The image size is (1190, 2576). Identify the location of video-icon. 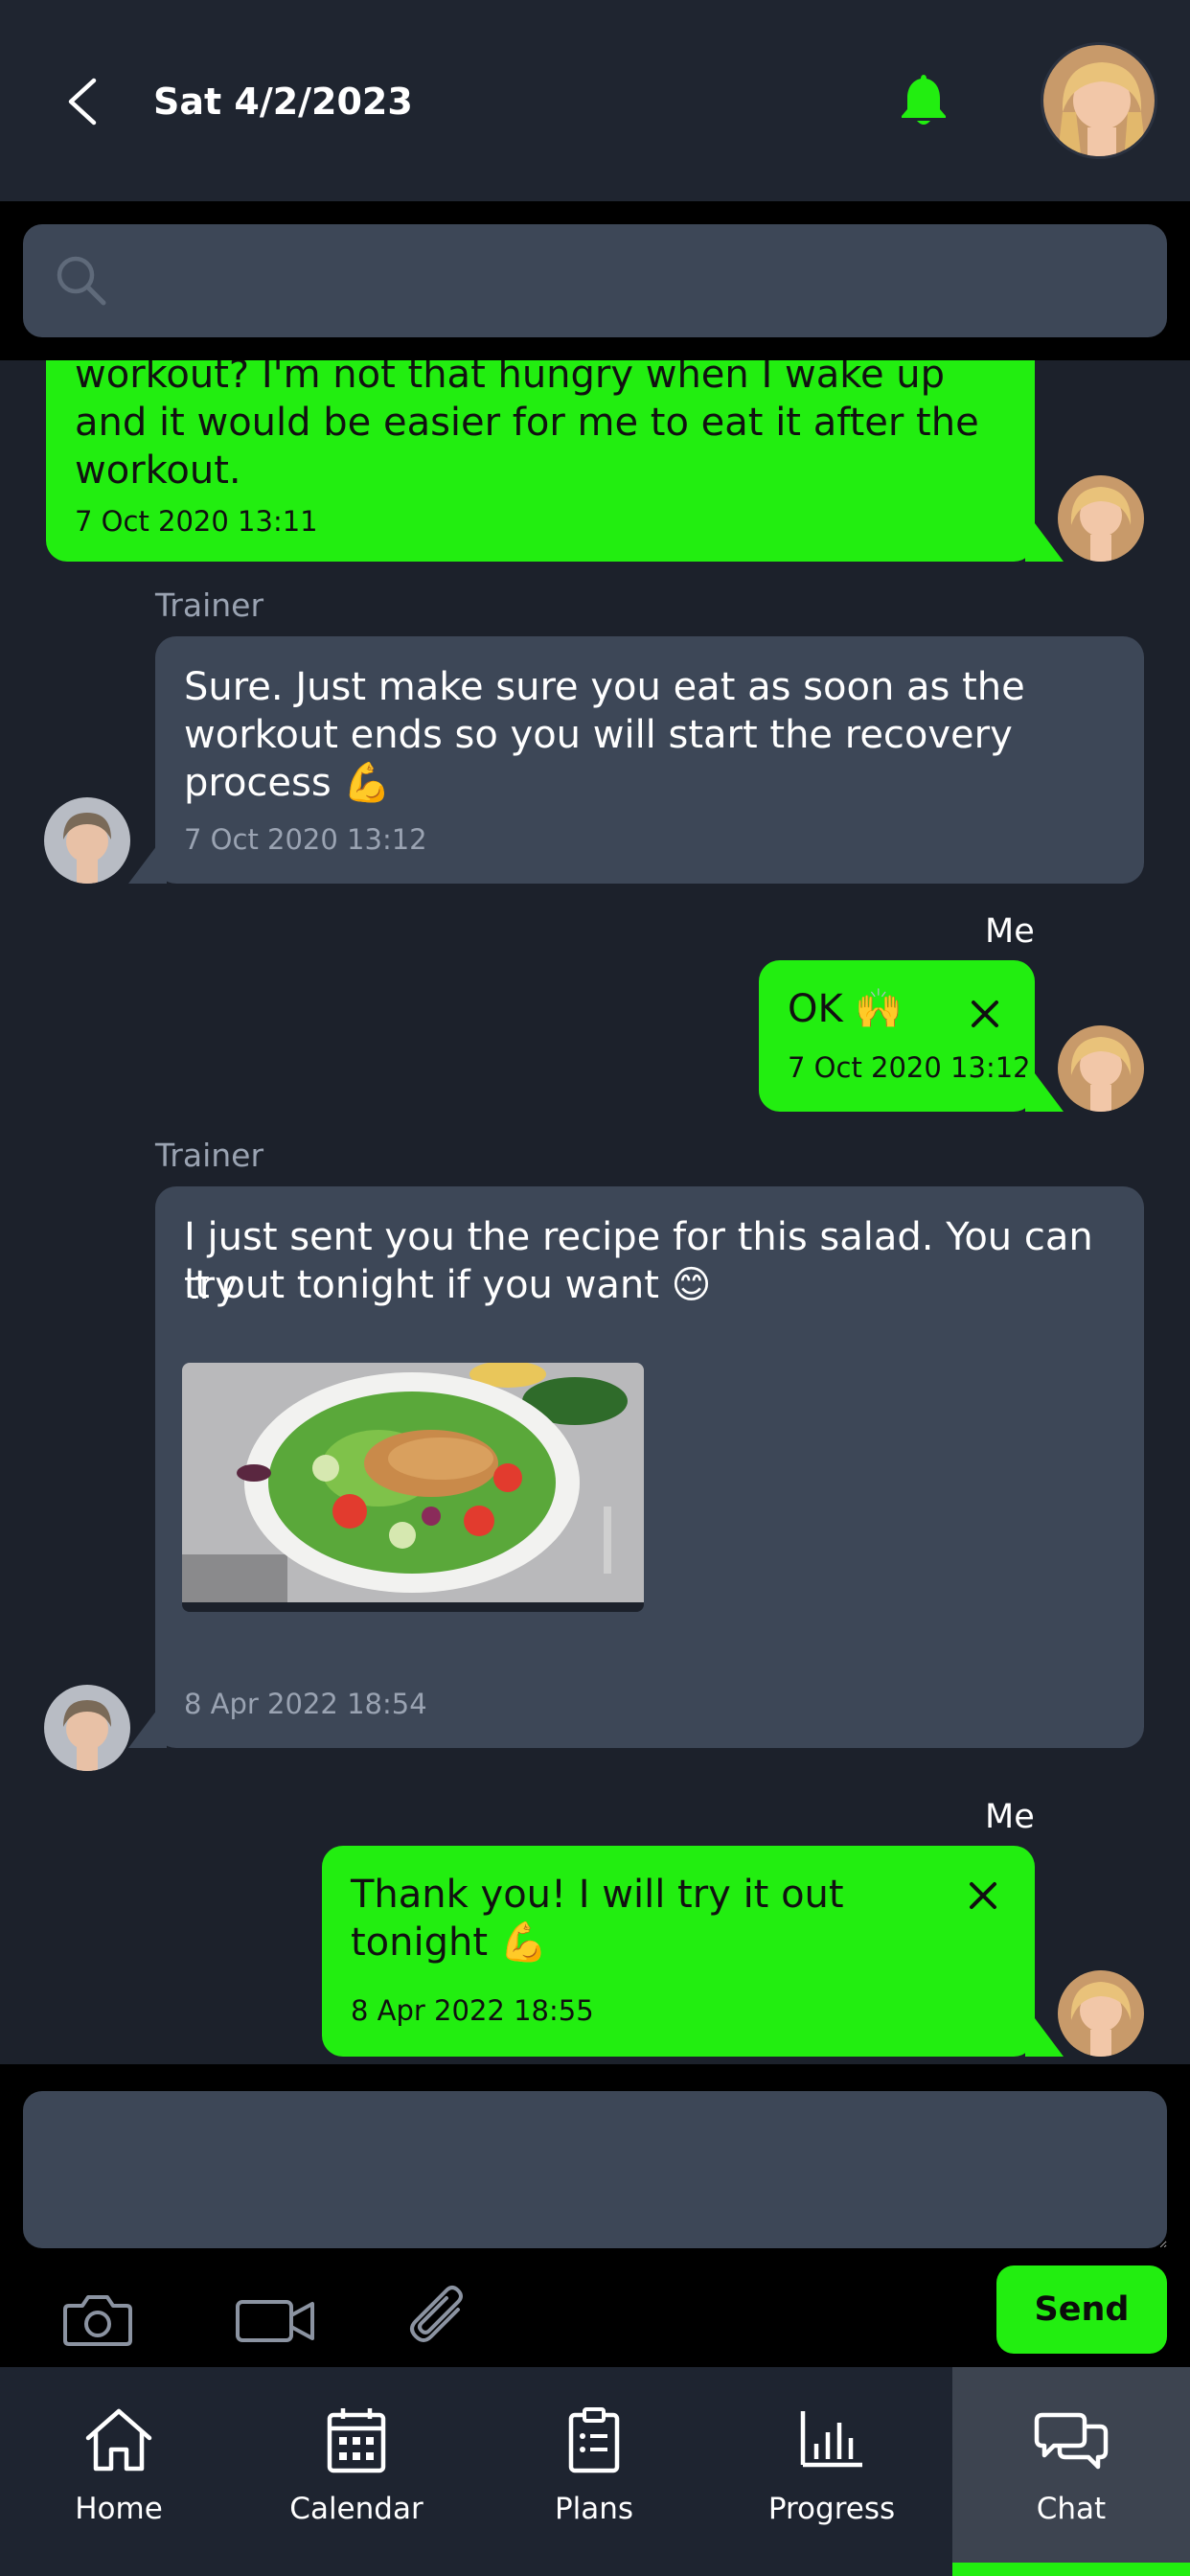
(275, 2319).